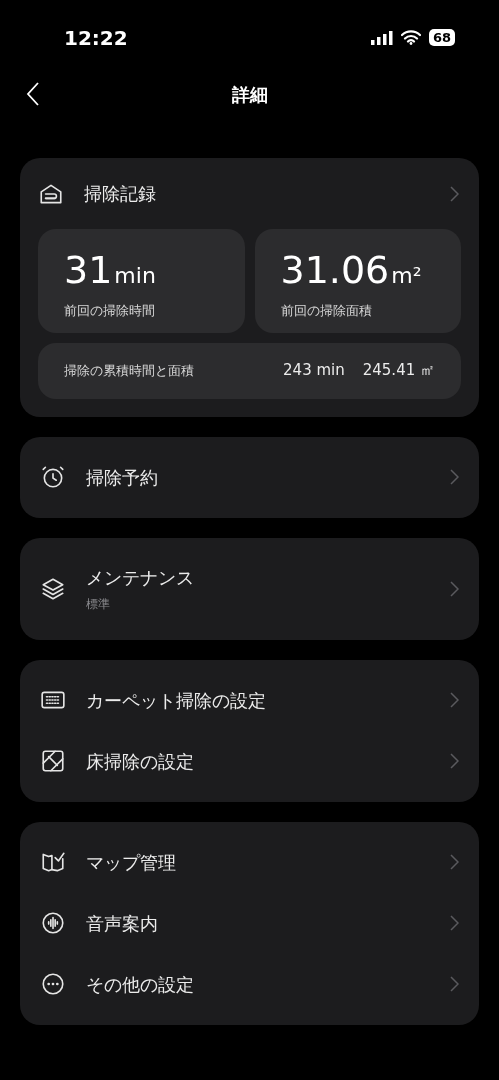 The height and width of the screenshot is (1080, 499). Describe the element at coordinates (381, 37) in the screenshot. I see `signal-icon` at that location.